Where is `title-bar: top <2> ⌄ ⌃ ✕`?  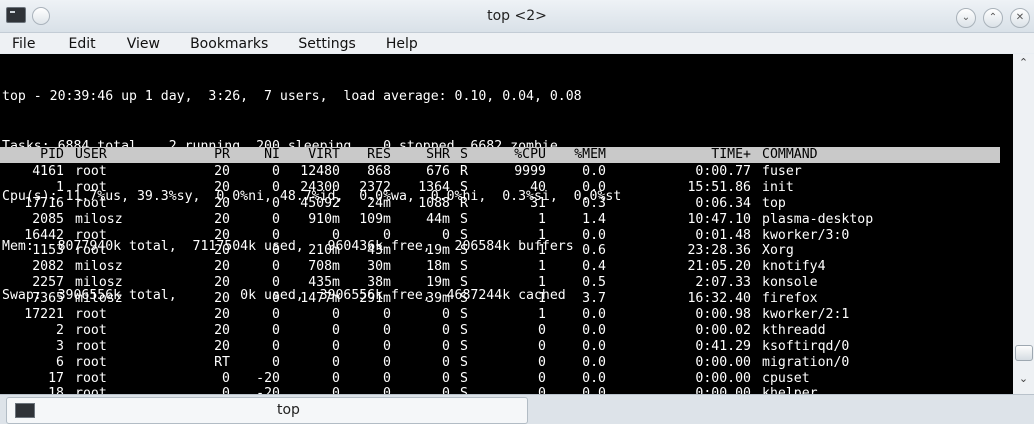
title-bar: top <2> ⌄ ⌃ ✕ is located at coordinates (517, 16).